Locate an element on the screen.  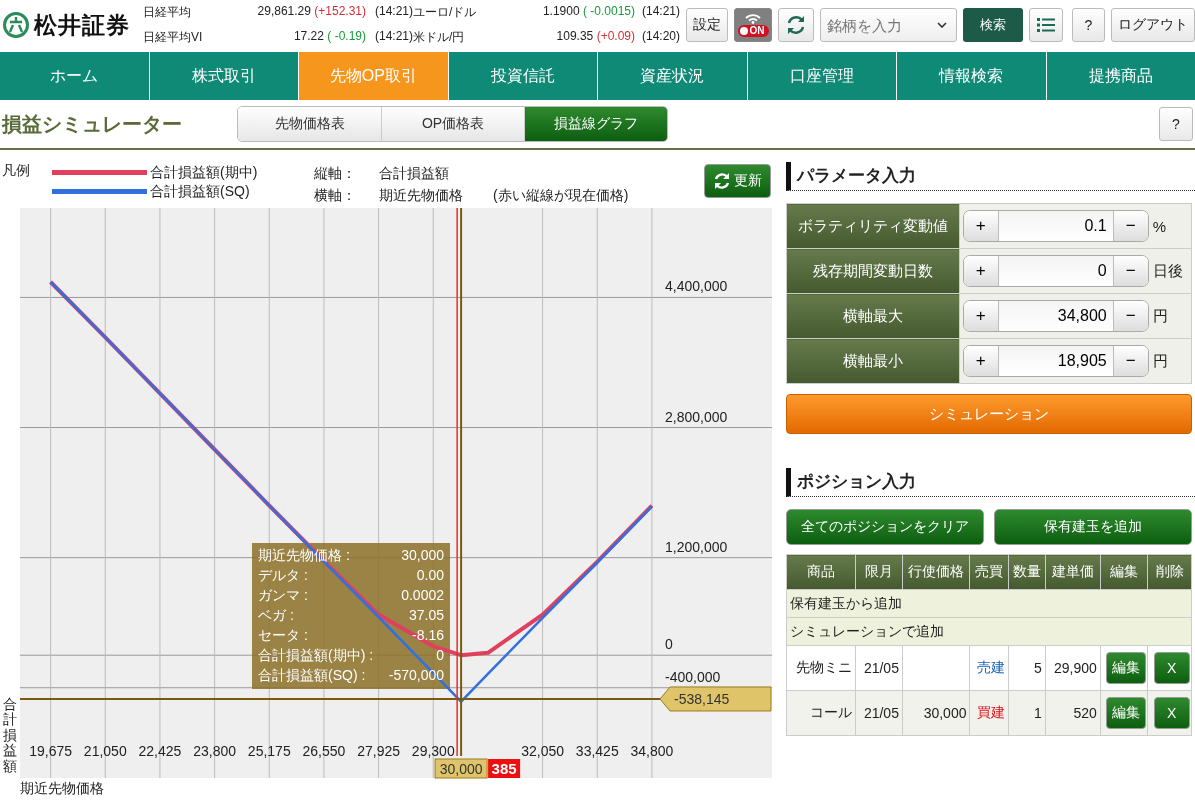
column-header: 数量 is located at coordinates (1027, 572).